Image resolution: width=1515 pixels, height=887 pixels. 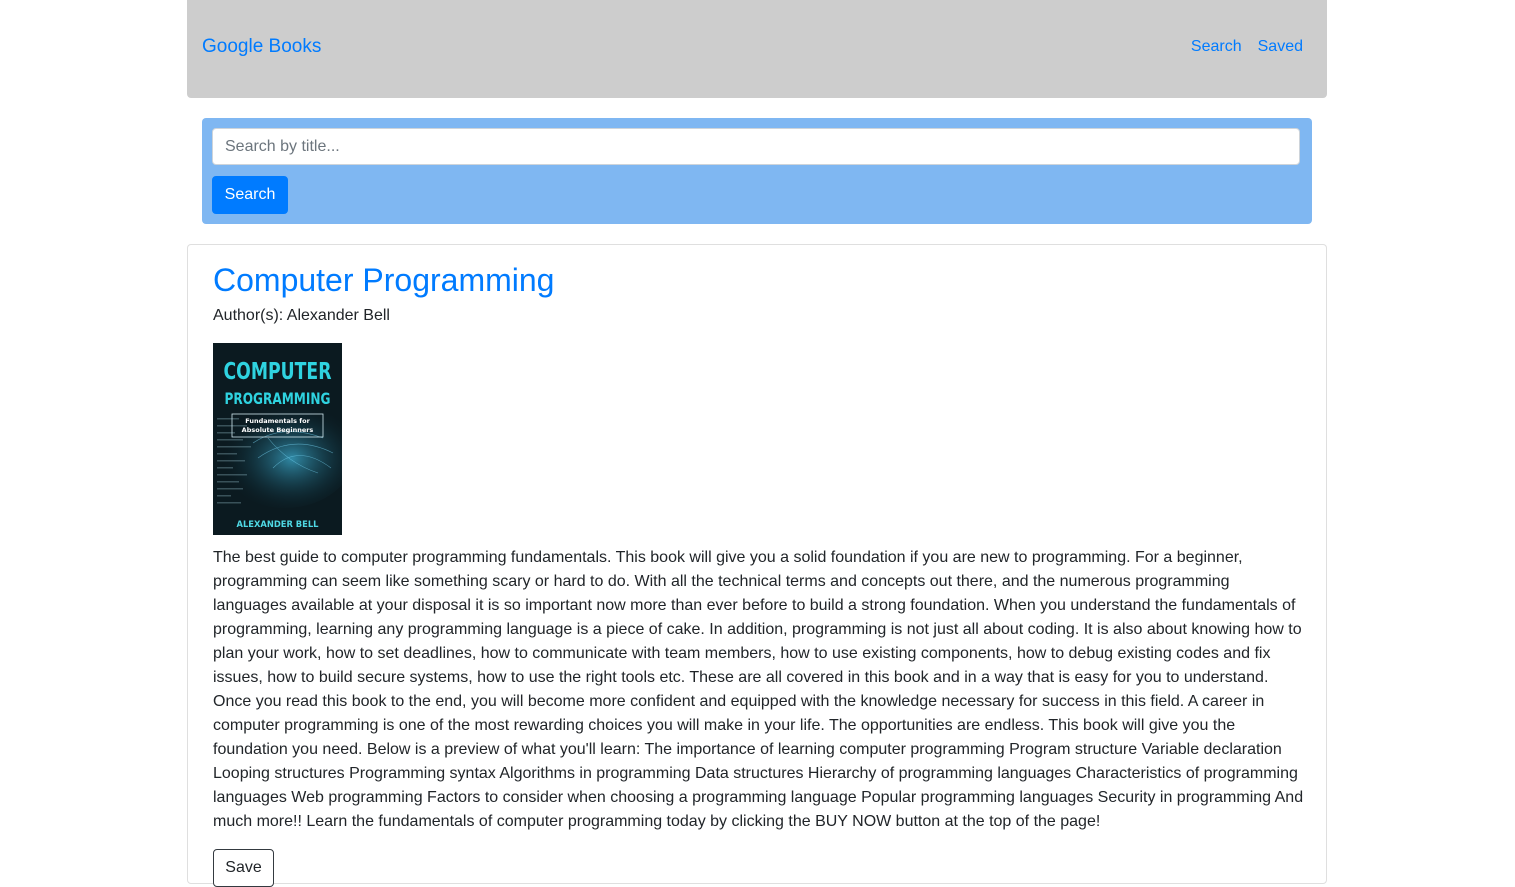 I want to click on book-title-link: Computer Programming, so click(x=383, y=280).